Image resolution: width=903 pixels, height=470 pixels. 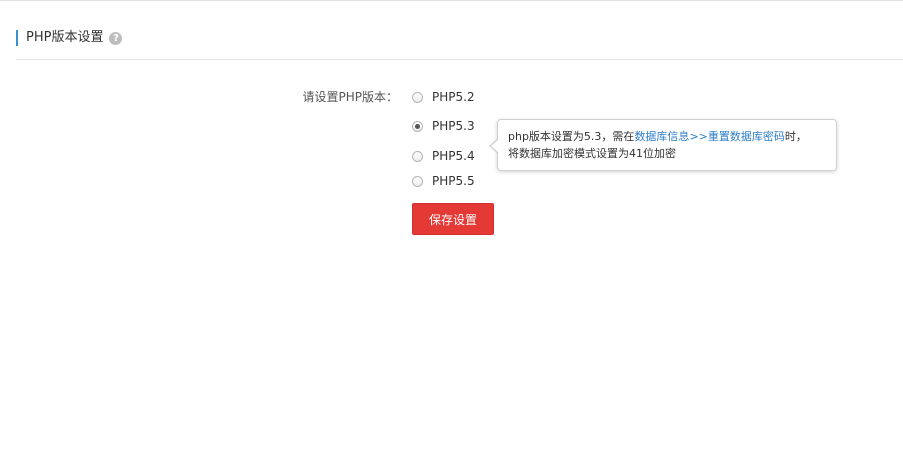 I want to click on tooltip-line-1: php版本设置为5.3，需在数据库信息>>重置数据库密码时，, so click(x=667, y=136).